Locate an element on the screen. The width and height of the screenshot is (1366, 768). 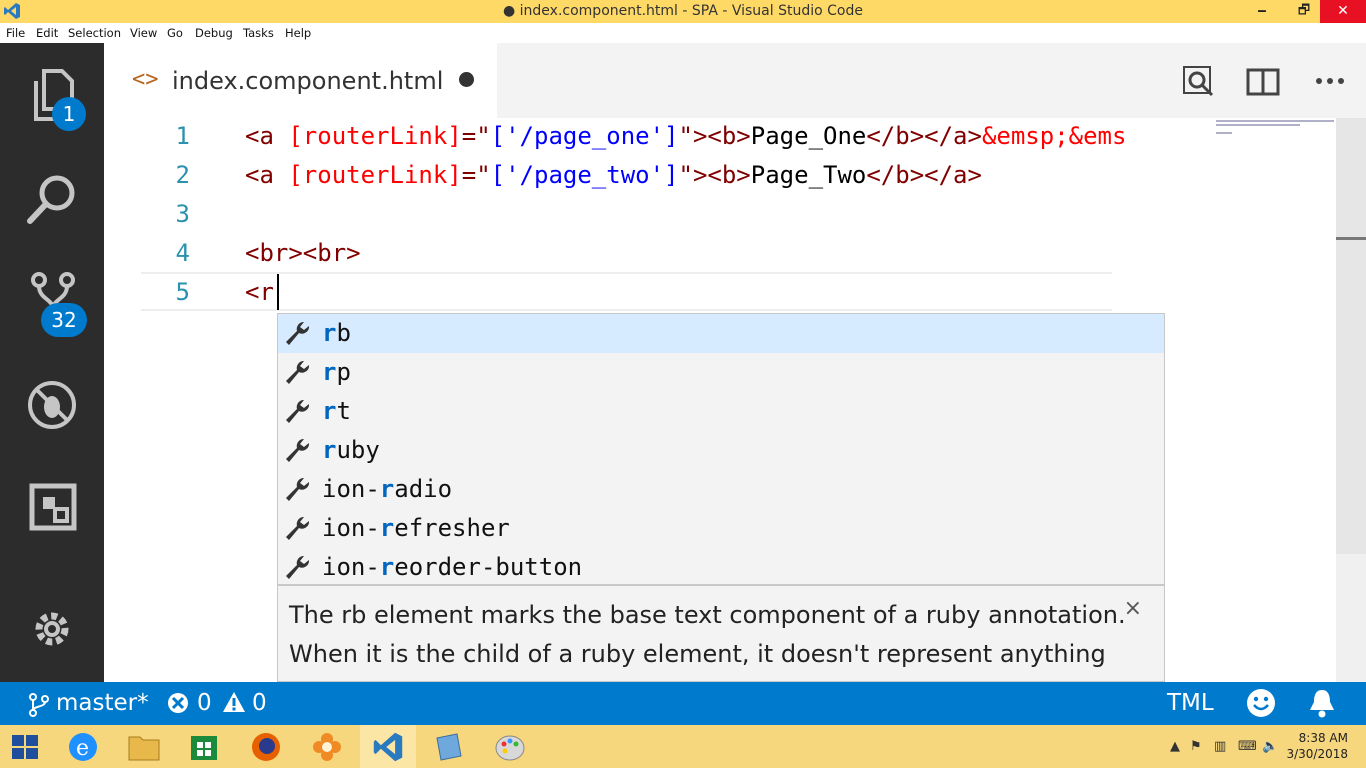
suggestion-label: rp is located at coordinates (336, 372).